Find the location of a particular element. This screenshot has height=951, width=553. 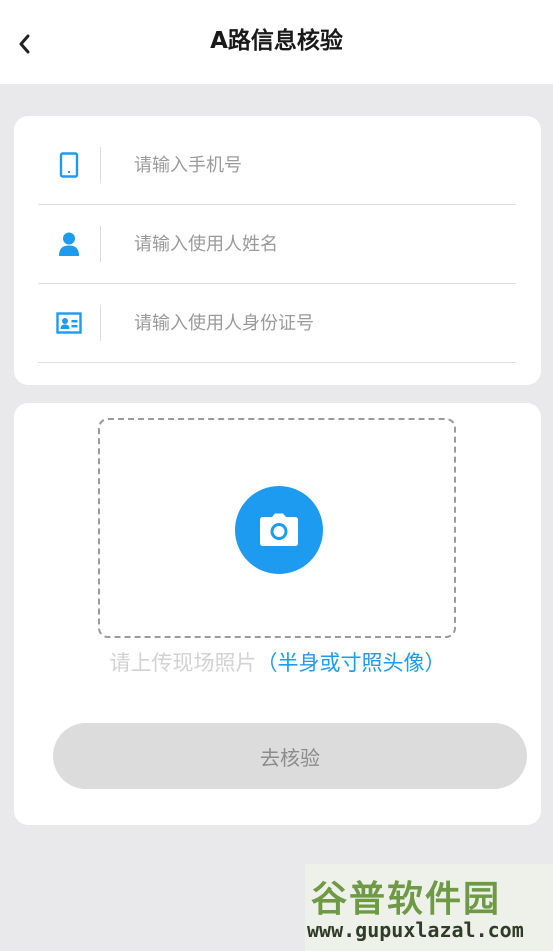

verify-button: 去核验 is located at coordinates (290, 756).